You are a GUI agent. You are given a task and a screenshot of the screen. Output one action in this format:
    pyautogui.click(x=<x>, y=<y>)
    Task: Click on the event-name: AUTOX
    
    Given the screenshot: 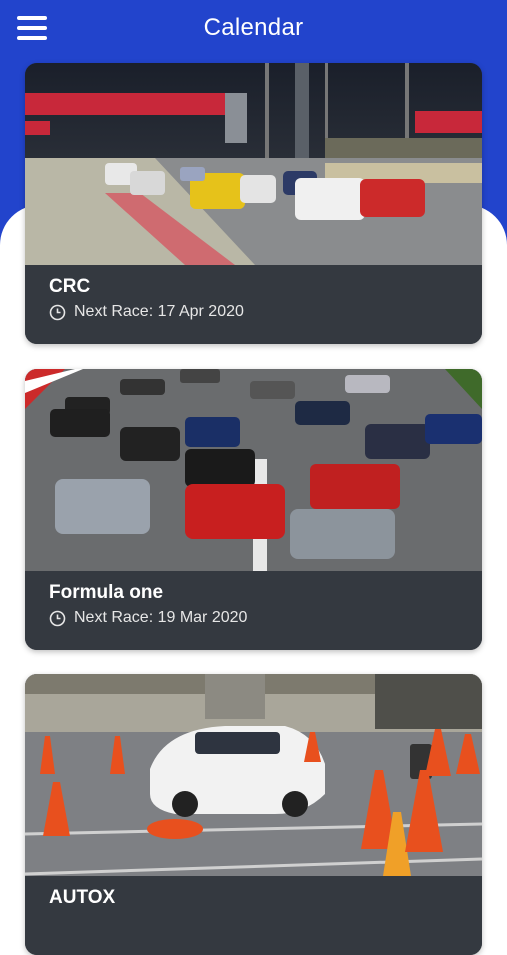 What is the action you would take?
    pyautogui.click(x=82, y=897)
    